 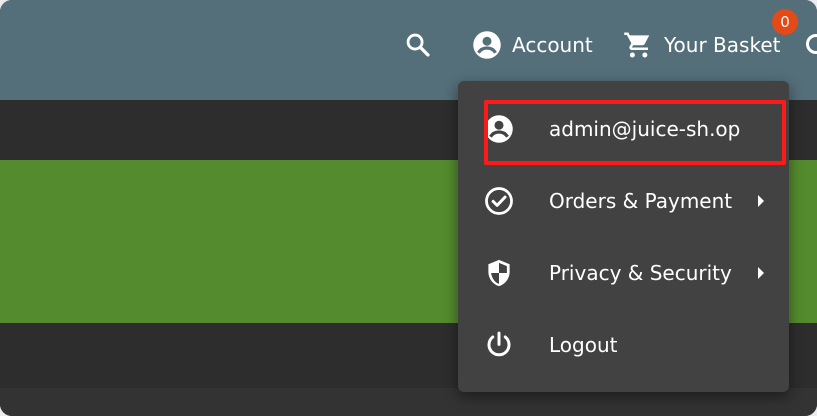 What do you see at coordinates (635, 132) in the screenshot?
I see `highlight-box` at bounding box center [635, 132].